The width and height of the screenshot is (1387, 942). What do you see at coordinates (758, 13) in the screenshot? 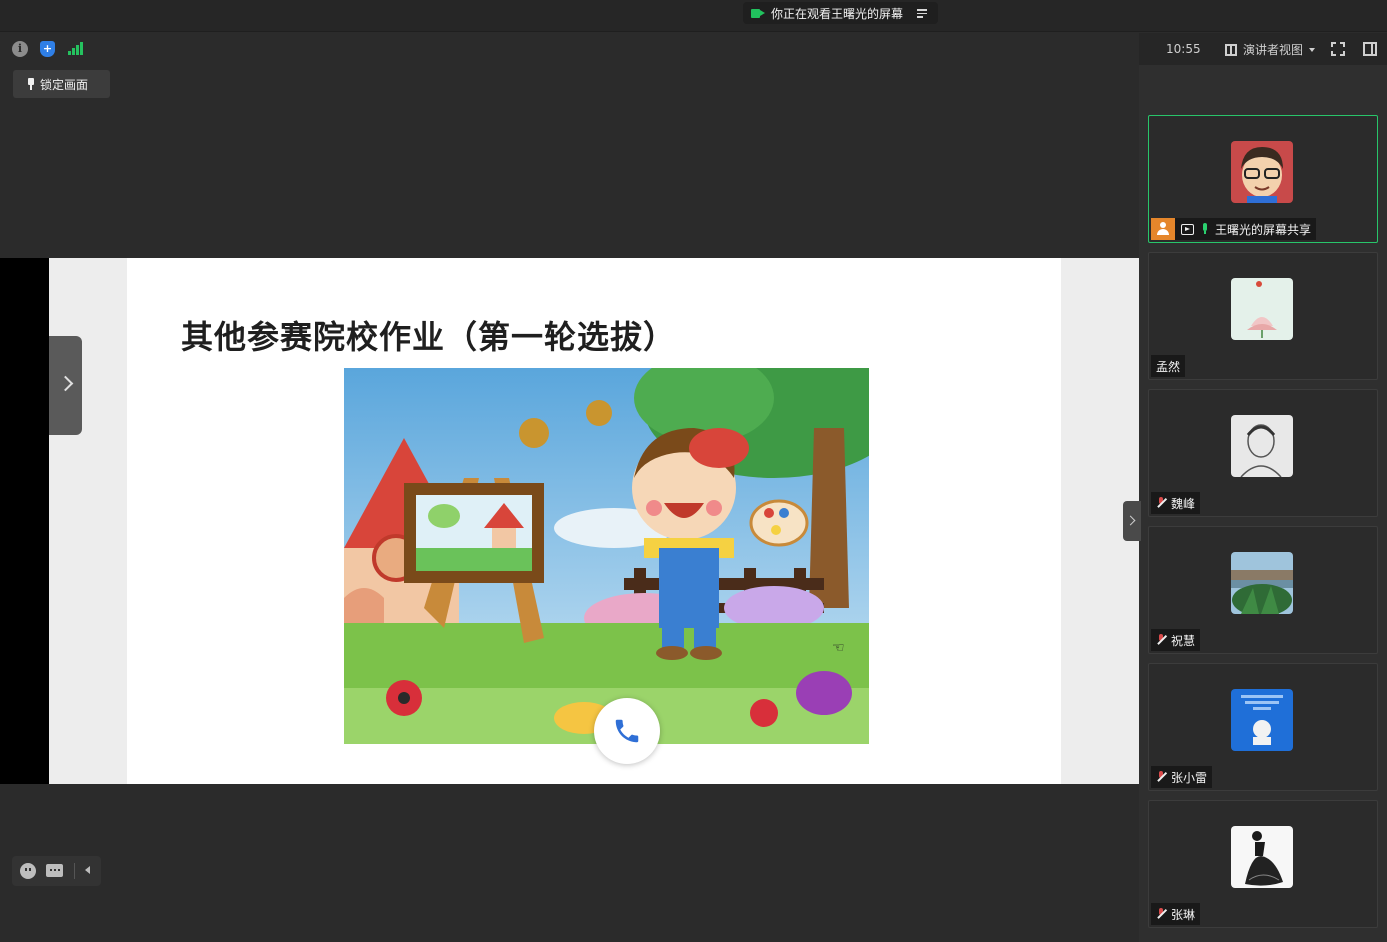
I see `video-share-icon` at bounding box center [758, 13].